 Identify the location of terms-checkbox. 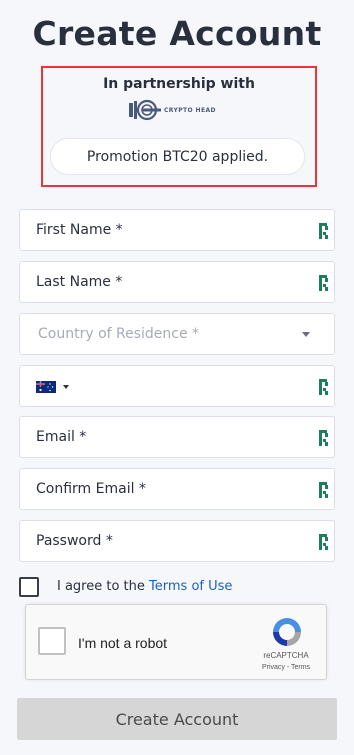
(29, 587).